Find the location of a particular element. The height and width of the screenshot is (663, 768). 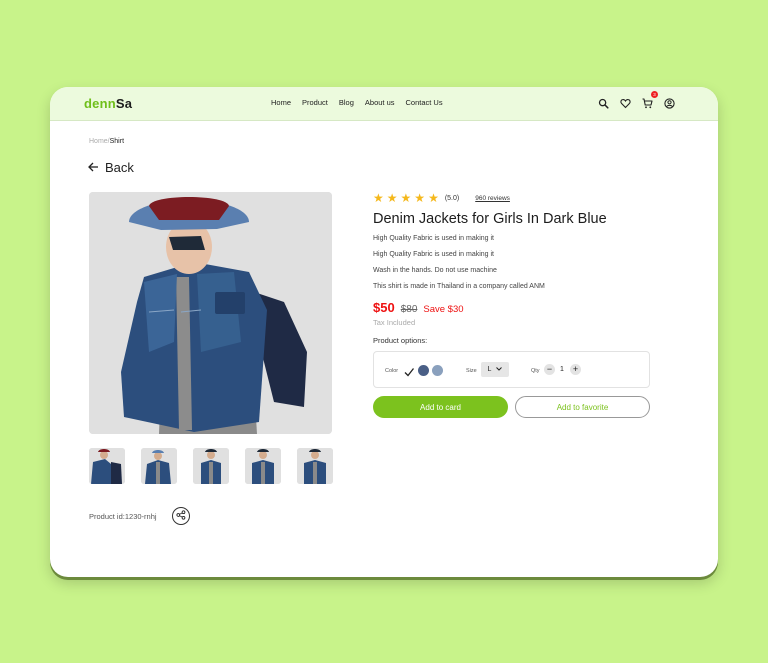

breadcrumb-current: Shirt is located at coordinates (117, 141).